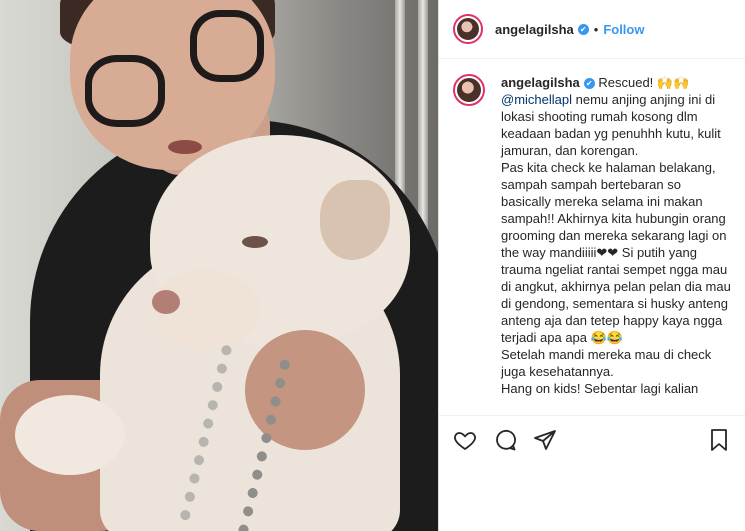 The width and height of the screenshot is (745, 531). What do you see at coordinates (469, 90) in the screenshot?
I see `caption-avatar` at bounding box center [469, 90].